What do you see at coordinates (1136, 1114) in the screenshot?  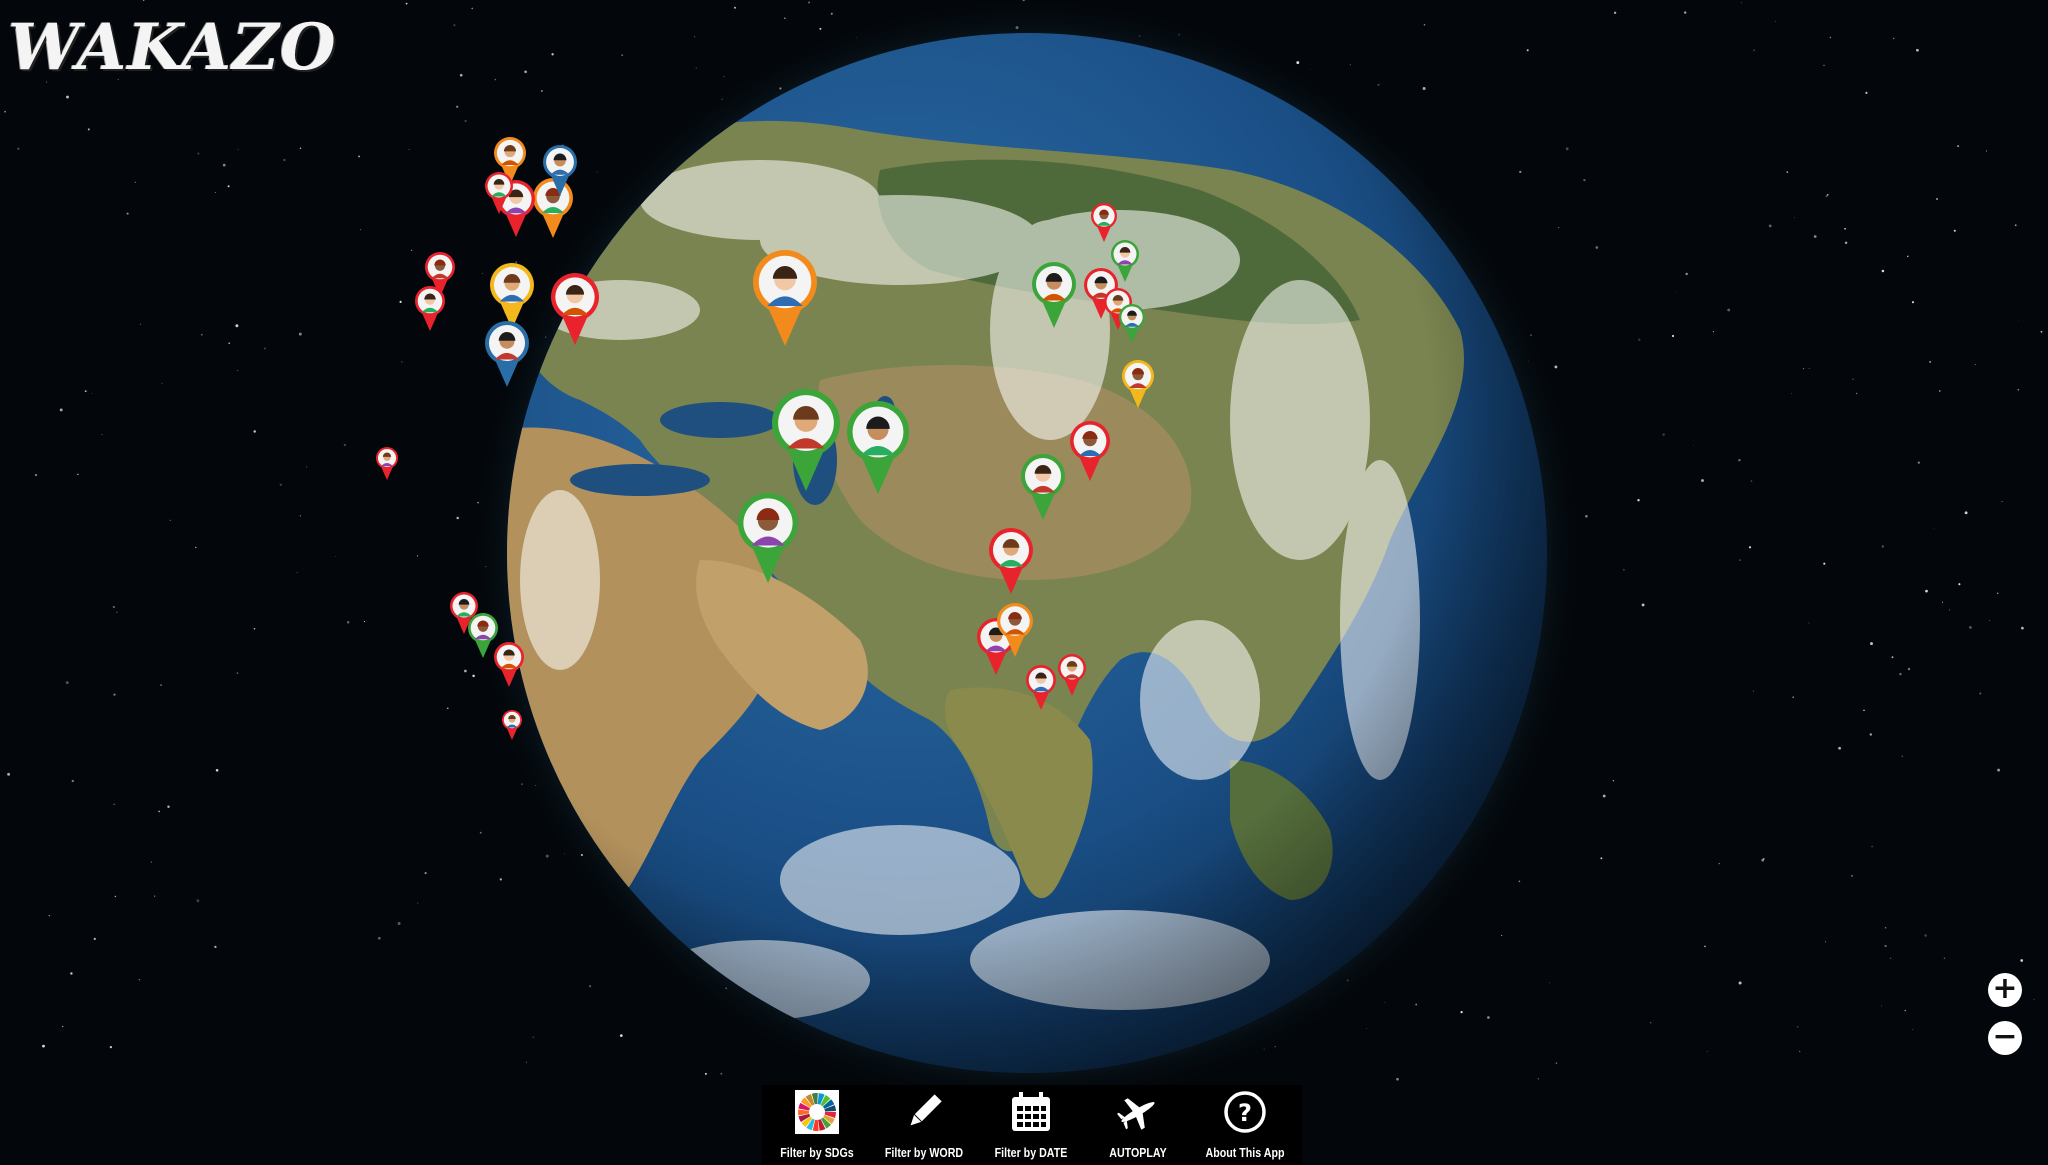 I see `airplane-icon` at bounding box center [1136, 1114].